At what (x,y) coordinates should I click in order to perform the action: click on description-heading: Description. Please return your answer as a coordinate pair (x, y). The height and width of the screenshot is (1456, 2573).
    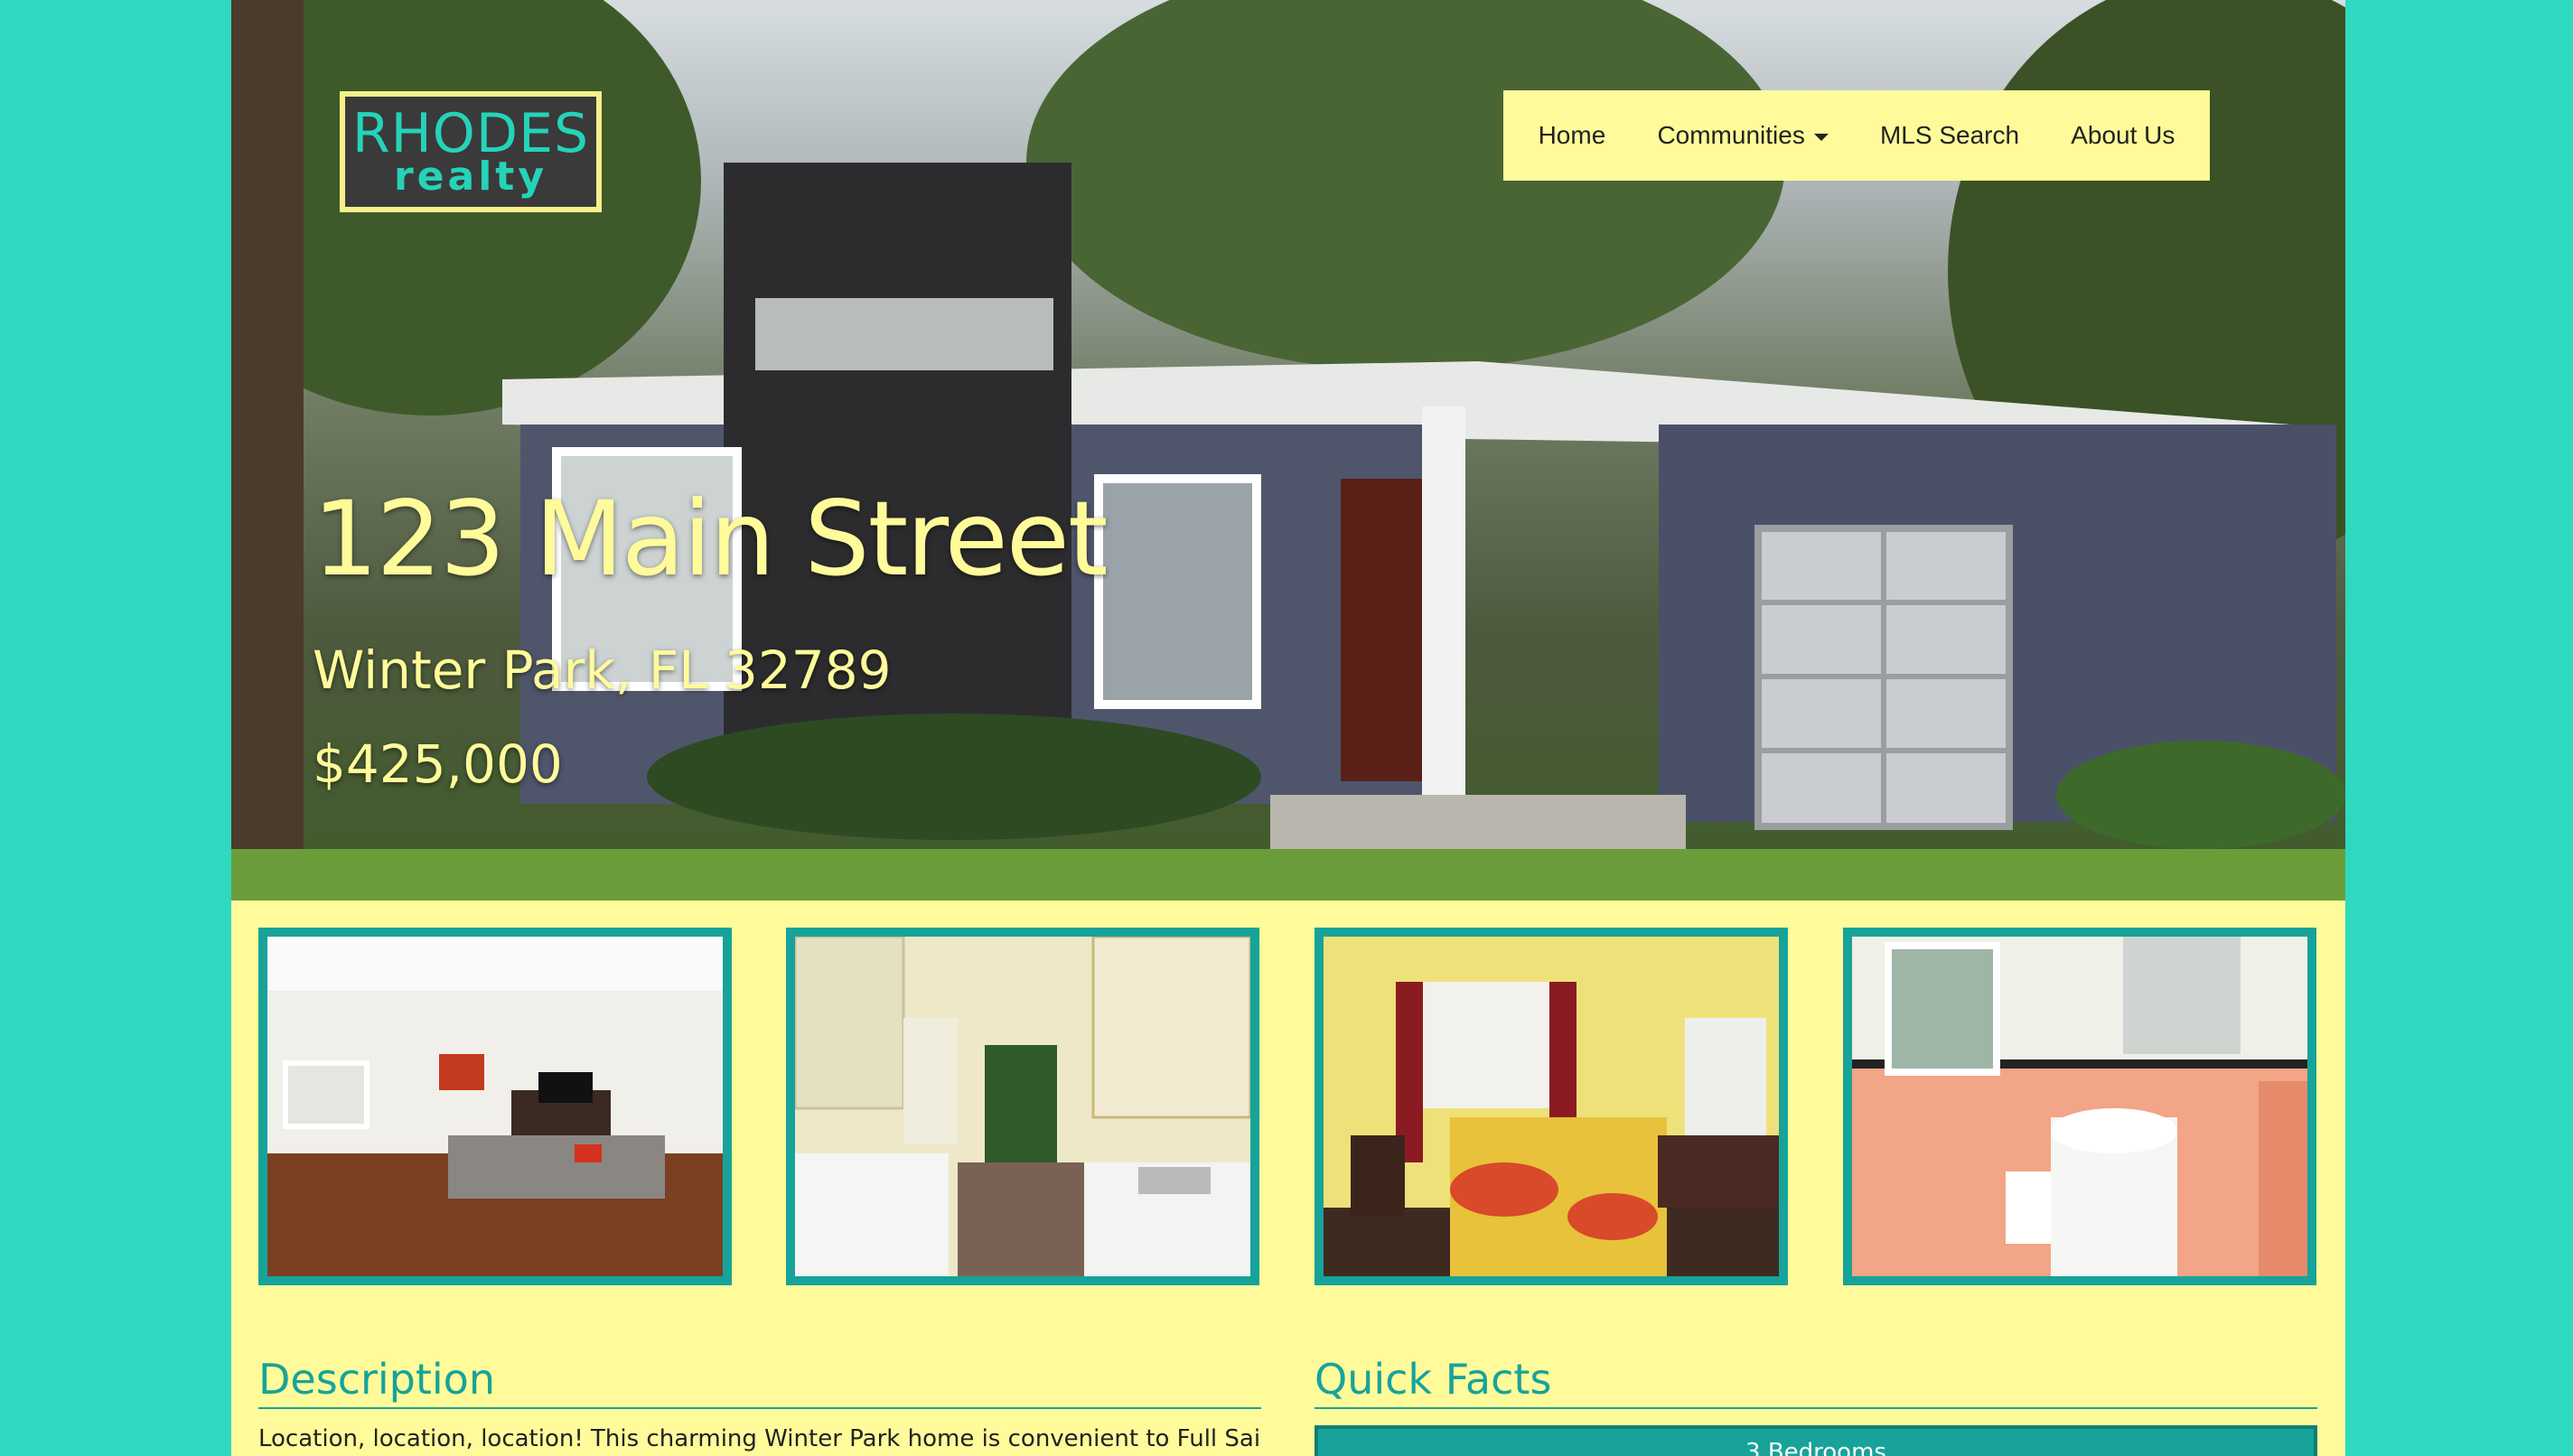
    Looking at the image, I should click on (760, 1382).